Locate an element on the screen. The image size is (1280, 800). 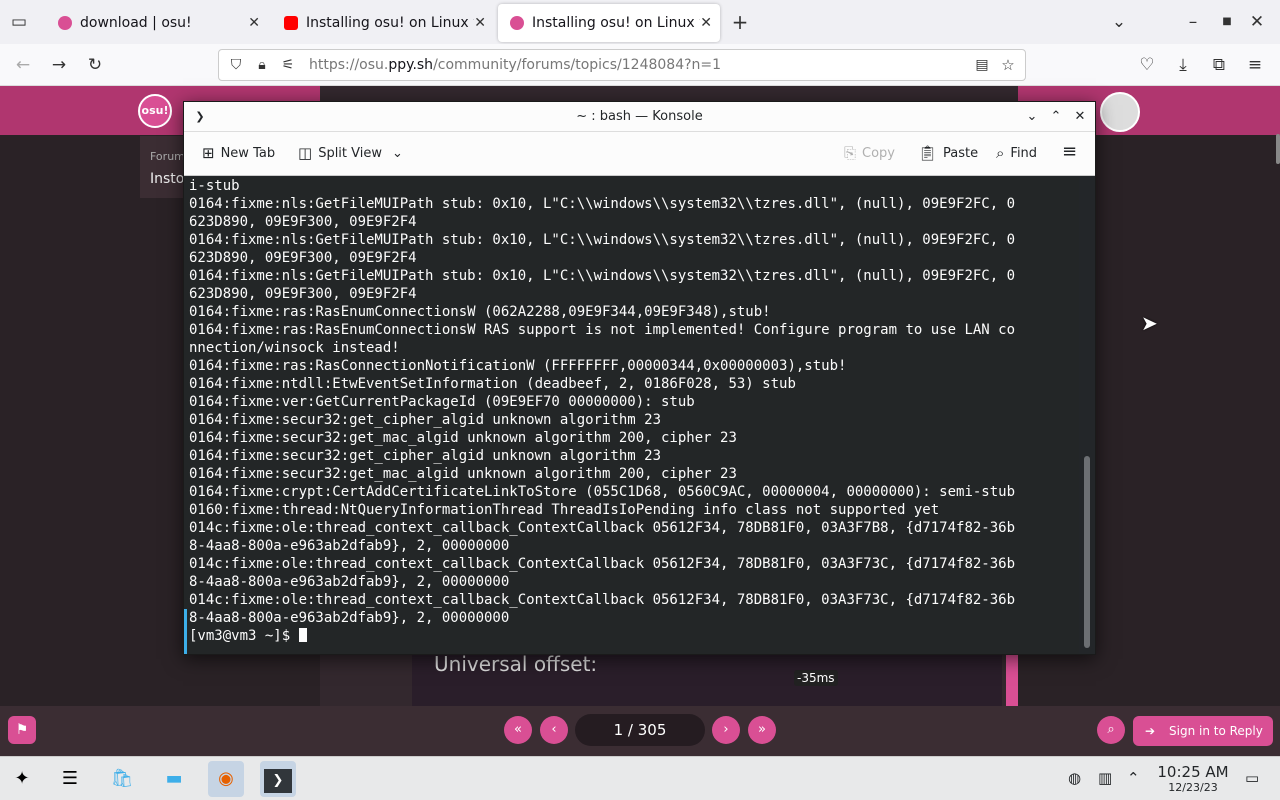
window-title: ~ : bash — Konsole is located at coordinates (639, 116).